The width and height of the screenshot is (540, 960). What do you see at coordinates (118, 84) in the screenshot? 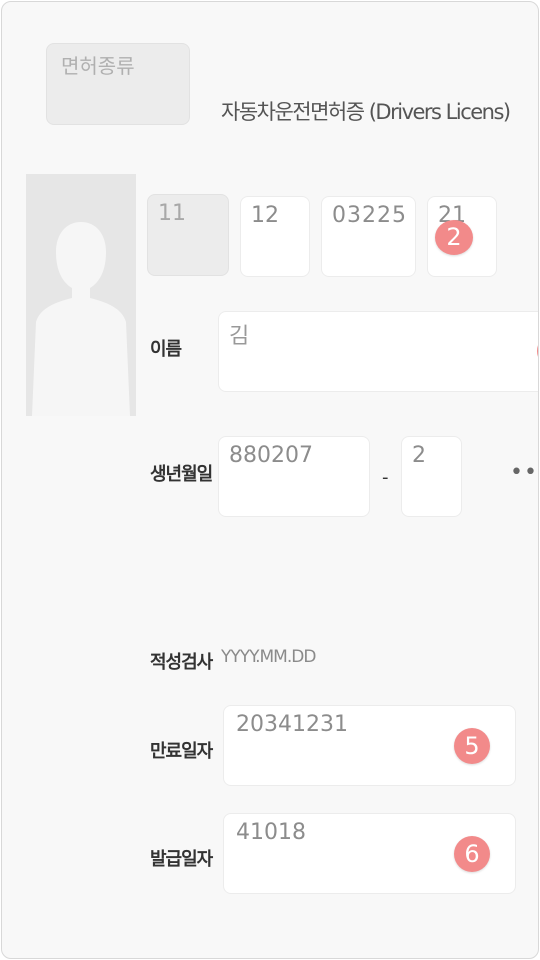
I see `license-type-field: 면허종류` at bounding box center [118, 84].